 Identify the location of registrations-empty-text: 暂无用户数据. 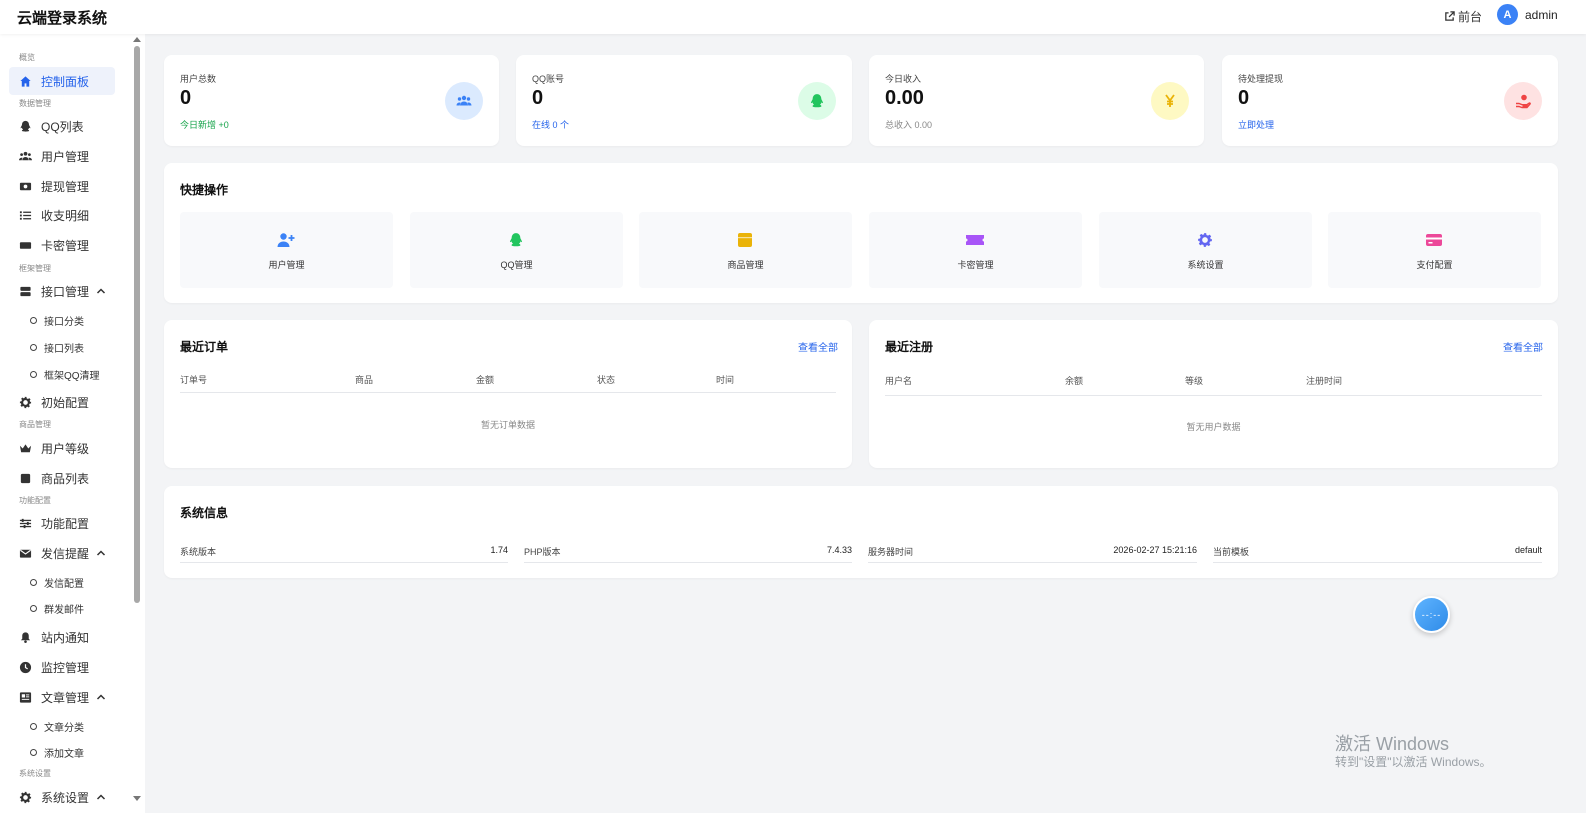
(1213, 427).